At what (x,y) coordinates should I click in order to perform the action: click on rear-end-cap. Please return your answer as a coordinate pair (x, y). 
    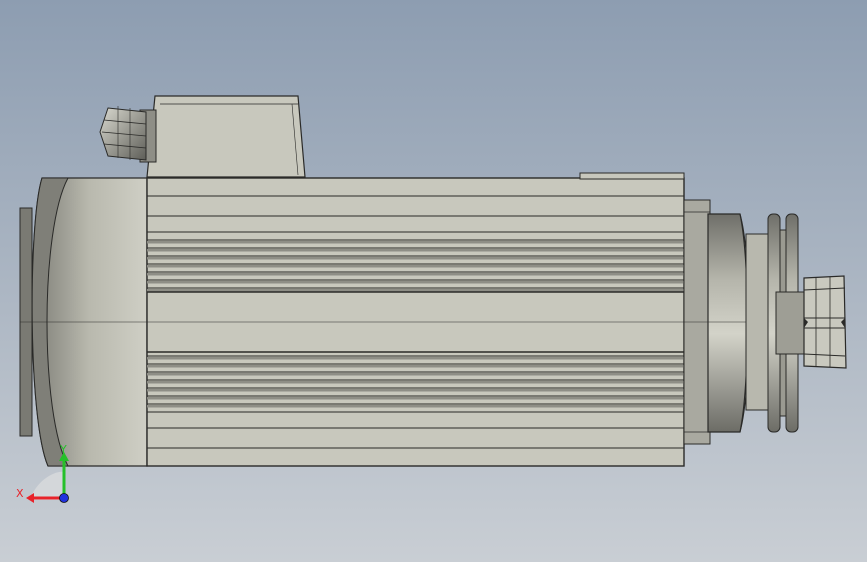
    Looking at the image, I should click on (83, 322).